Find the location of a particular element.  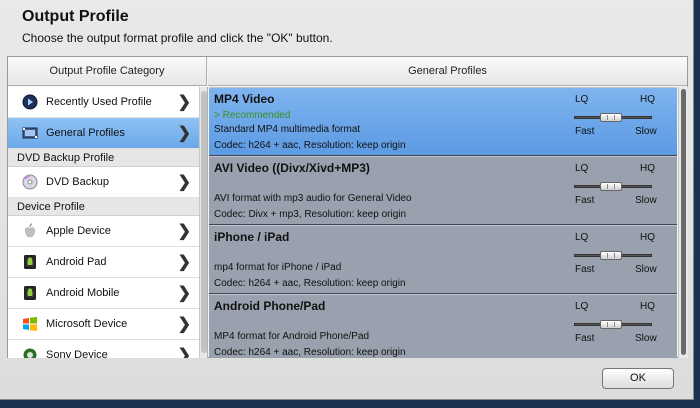

profiles-column-header: General Profiles is located at coordinates (447, 71).